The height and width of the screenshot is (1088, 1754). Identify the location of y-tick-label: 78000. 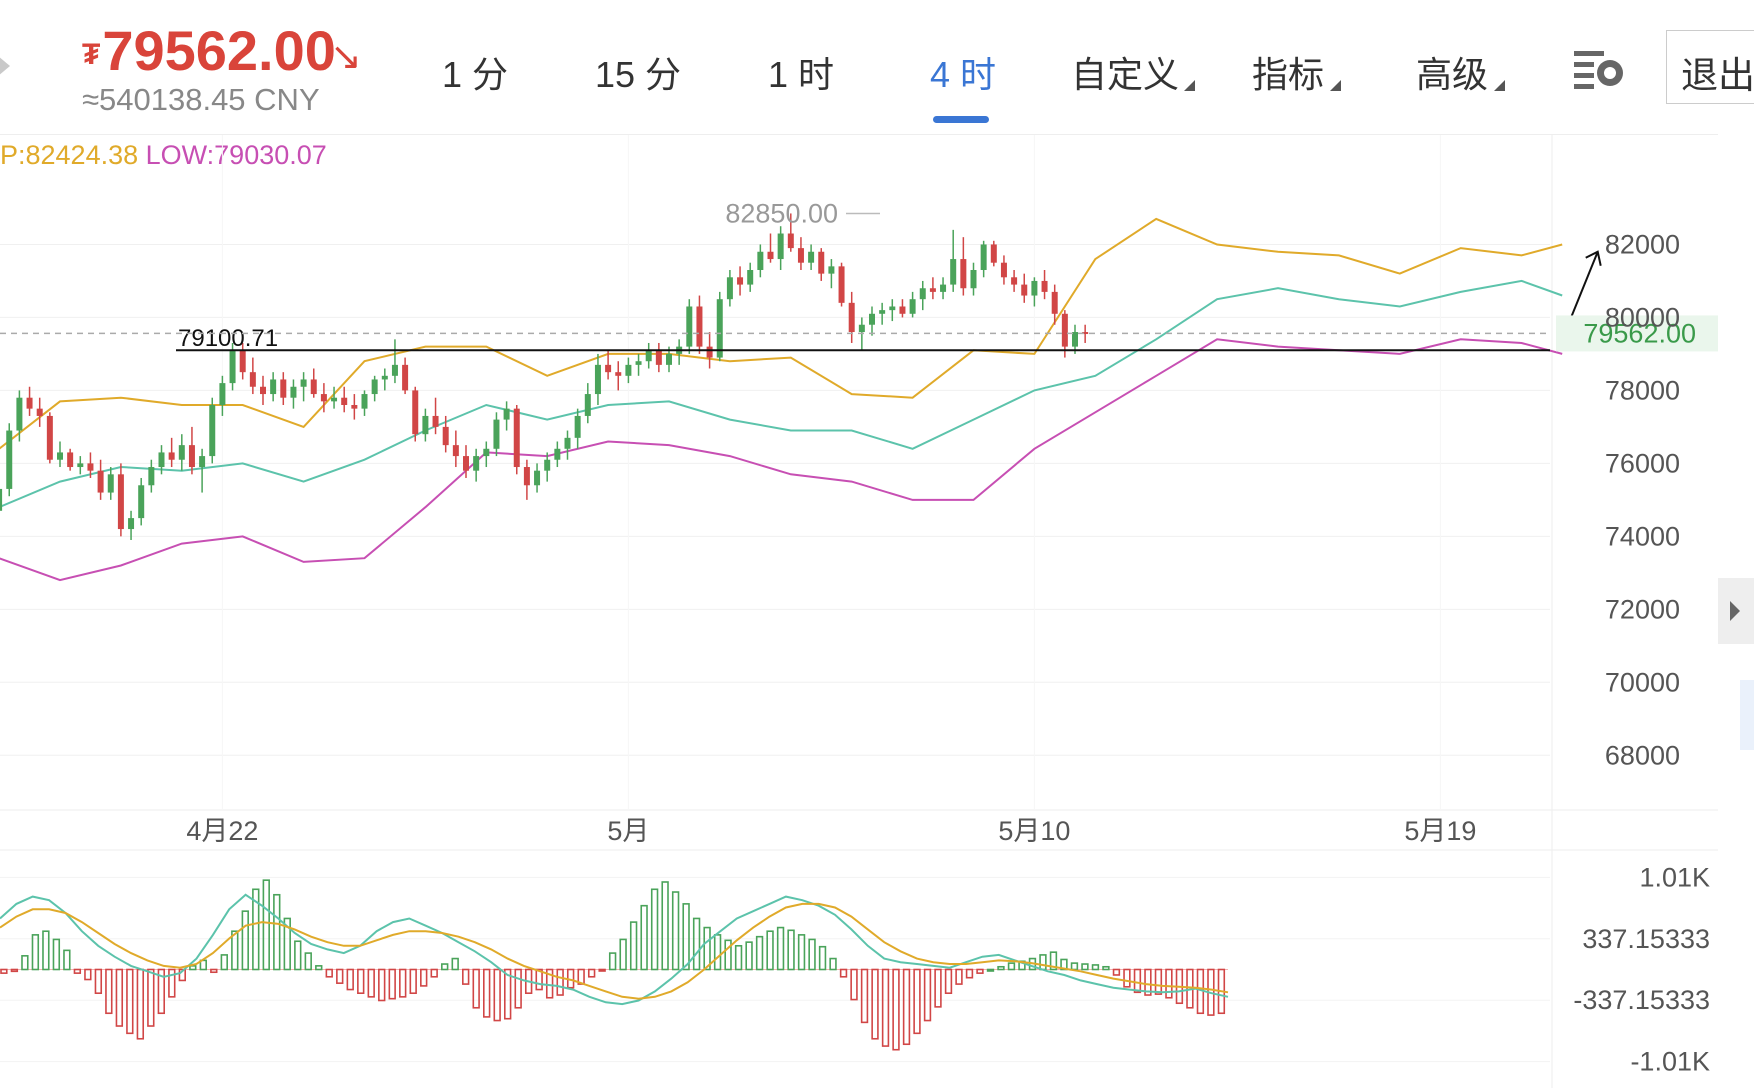
(1642, 390).